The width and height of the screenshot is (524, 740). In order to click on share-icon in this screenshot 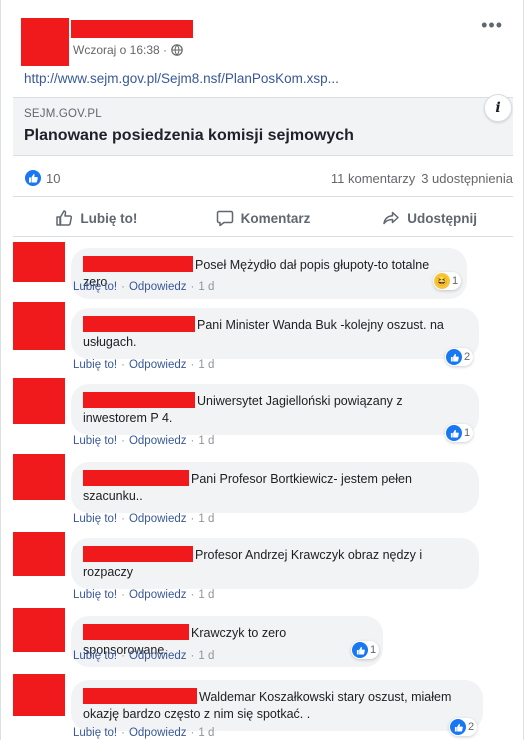, I will do `click(391, 218)`.